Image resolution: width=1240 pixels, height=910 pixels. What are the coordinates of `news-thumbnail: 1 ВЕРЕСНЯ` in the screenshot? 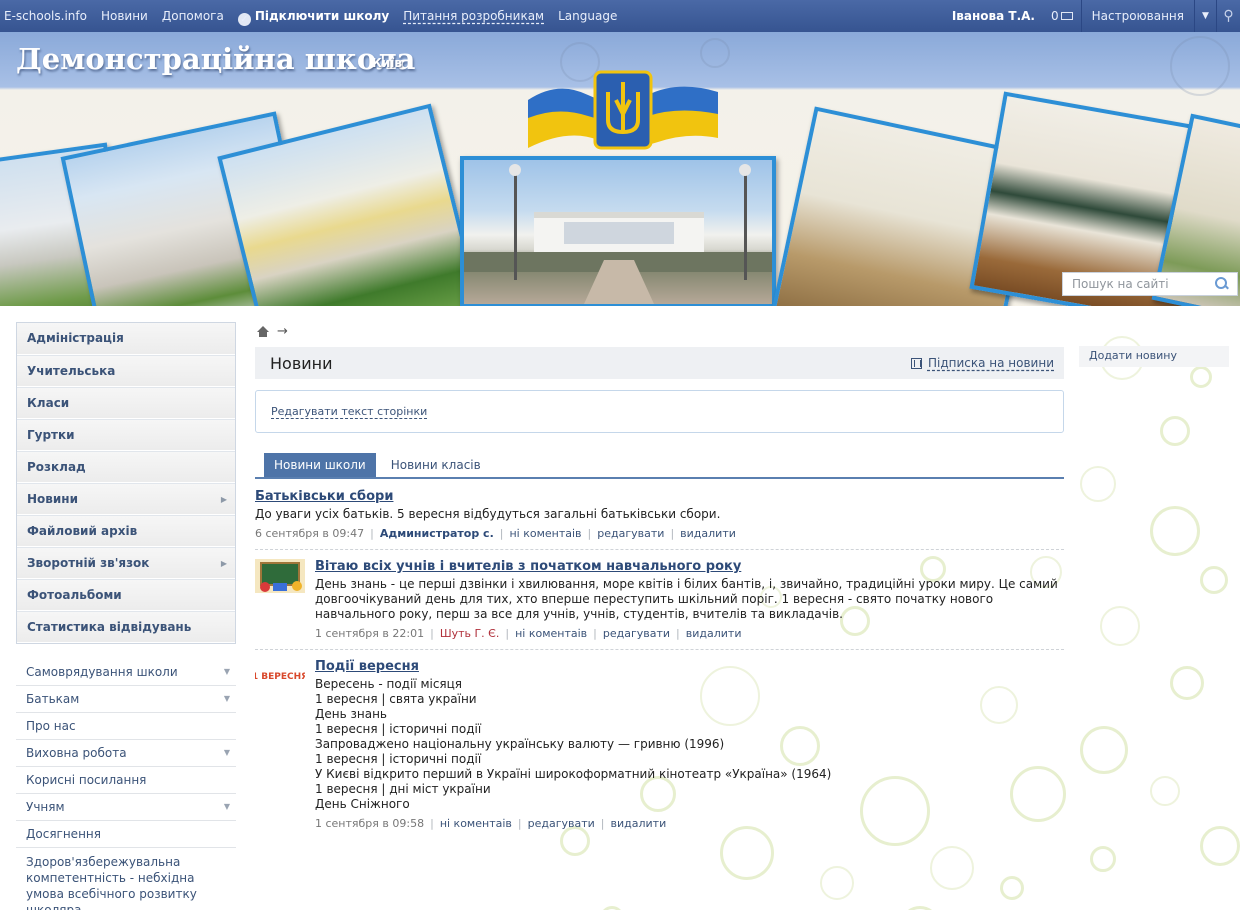 It's located at (280, 676).